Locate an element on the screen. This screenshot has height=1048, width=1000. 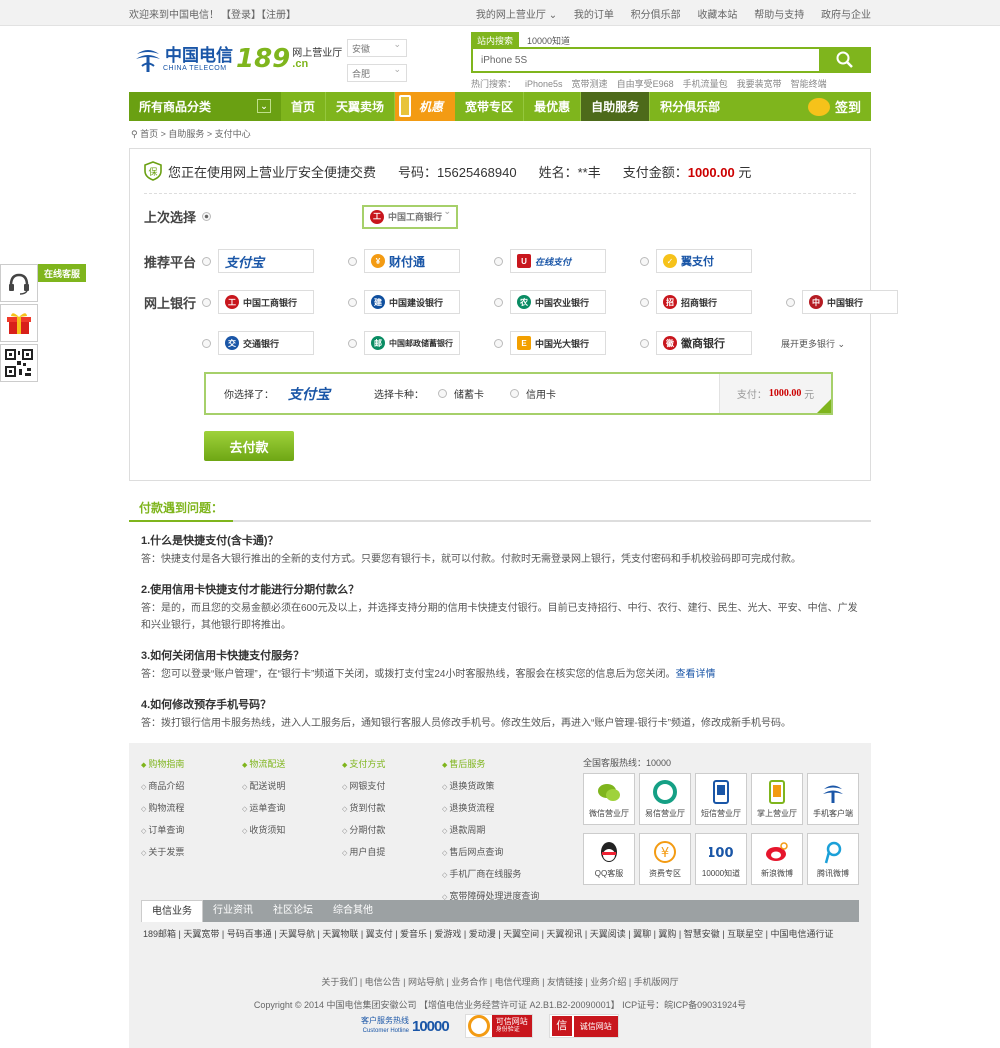
platform-unionpay: U 在线支付 is located at coordinates (558, 261).